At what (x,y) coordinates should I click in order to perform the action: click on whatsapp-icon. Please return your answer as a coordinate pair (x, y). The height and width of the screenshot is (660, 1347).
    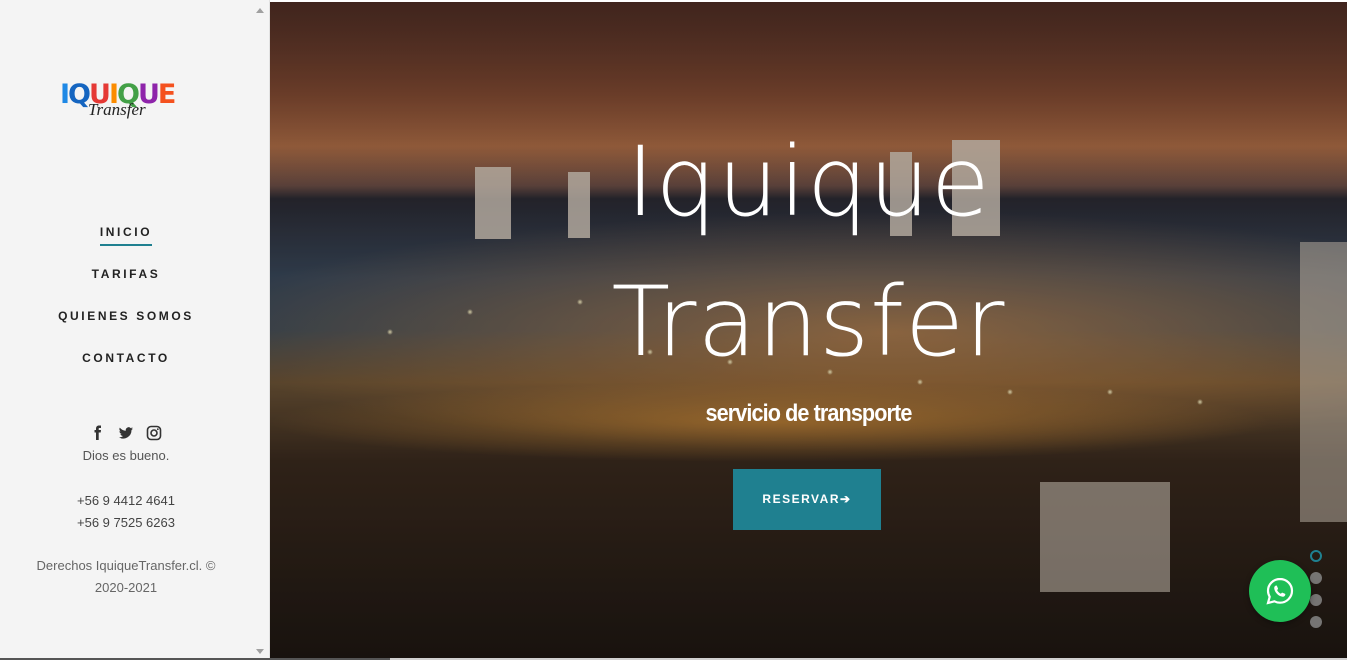
    Looking at the image, I should click on (1280, 591).